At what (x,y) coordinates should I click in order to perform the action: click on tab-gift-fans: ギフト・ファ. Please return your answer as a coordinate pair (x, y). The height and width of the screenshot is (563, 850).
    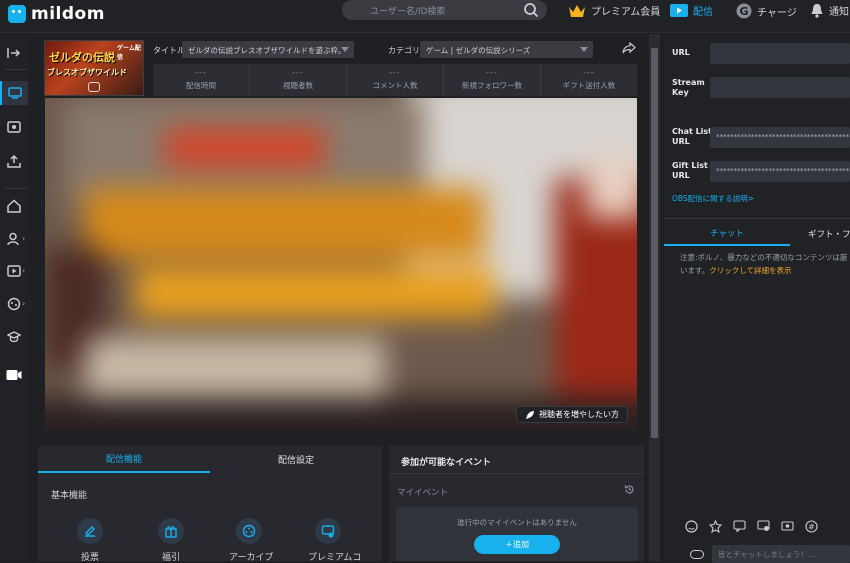
    Looking at the image, I should click on (829, 234).